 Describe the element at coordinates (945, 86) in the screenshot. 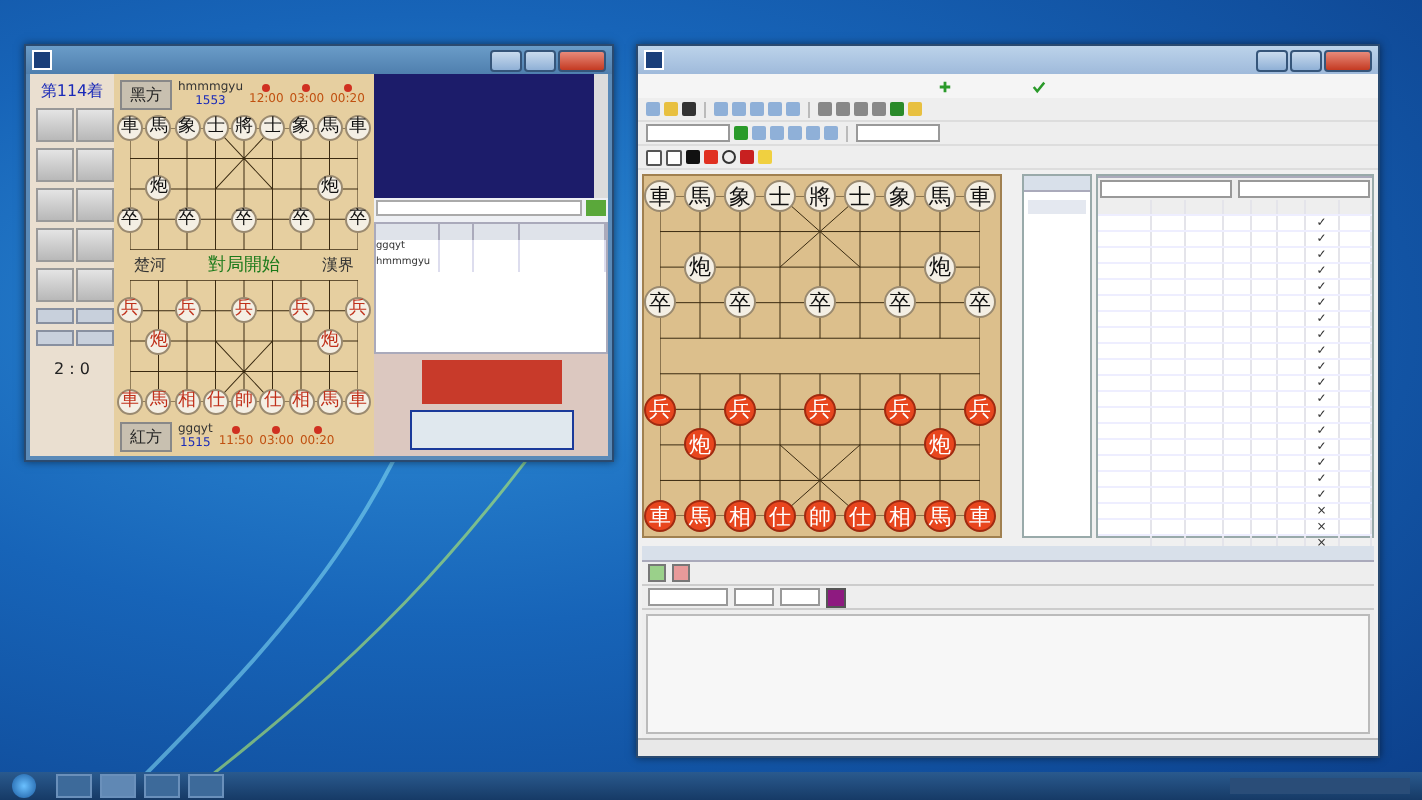

I see `plus-icon` at that location.